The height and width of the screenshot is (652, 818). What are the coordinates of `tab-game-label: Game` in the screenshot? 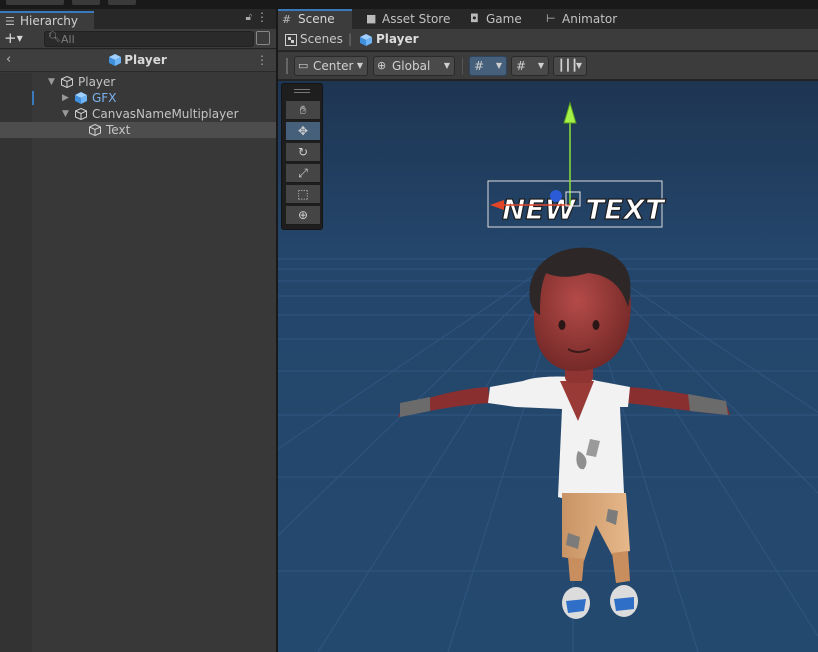 It's located at (504, 19).